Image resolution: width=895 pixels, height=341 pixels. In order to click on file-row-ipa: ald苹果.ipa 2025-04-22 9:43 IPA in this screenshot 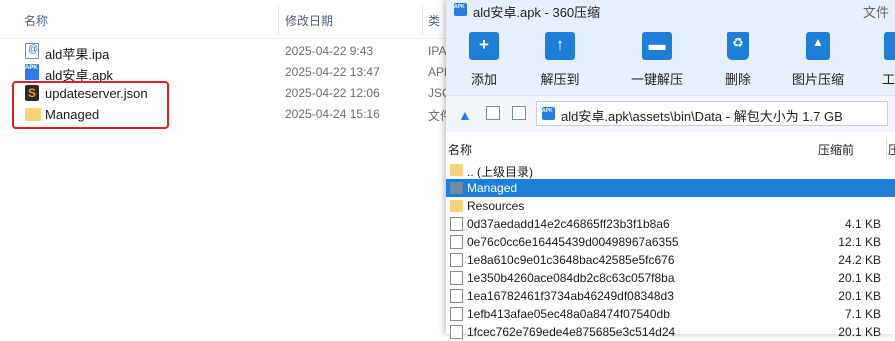, I will do `click(230, 51)`.